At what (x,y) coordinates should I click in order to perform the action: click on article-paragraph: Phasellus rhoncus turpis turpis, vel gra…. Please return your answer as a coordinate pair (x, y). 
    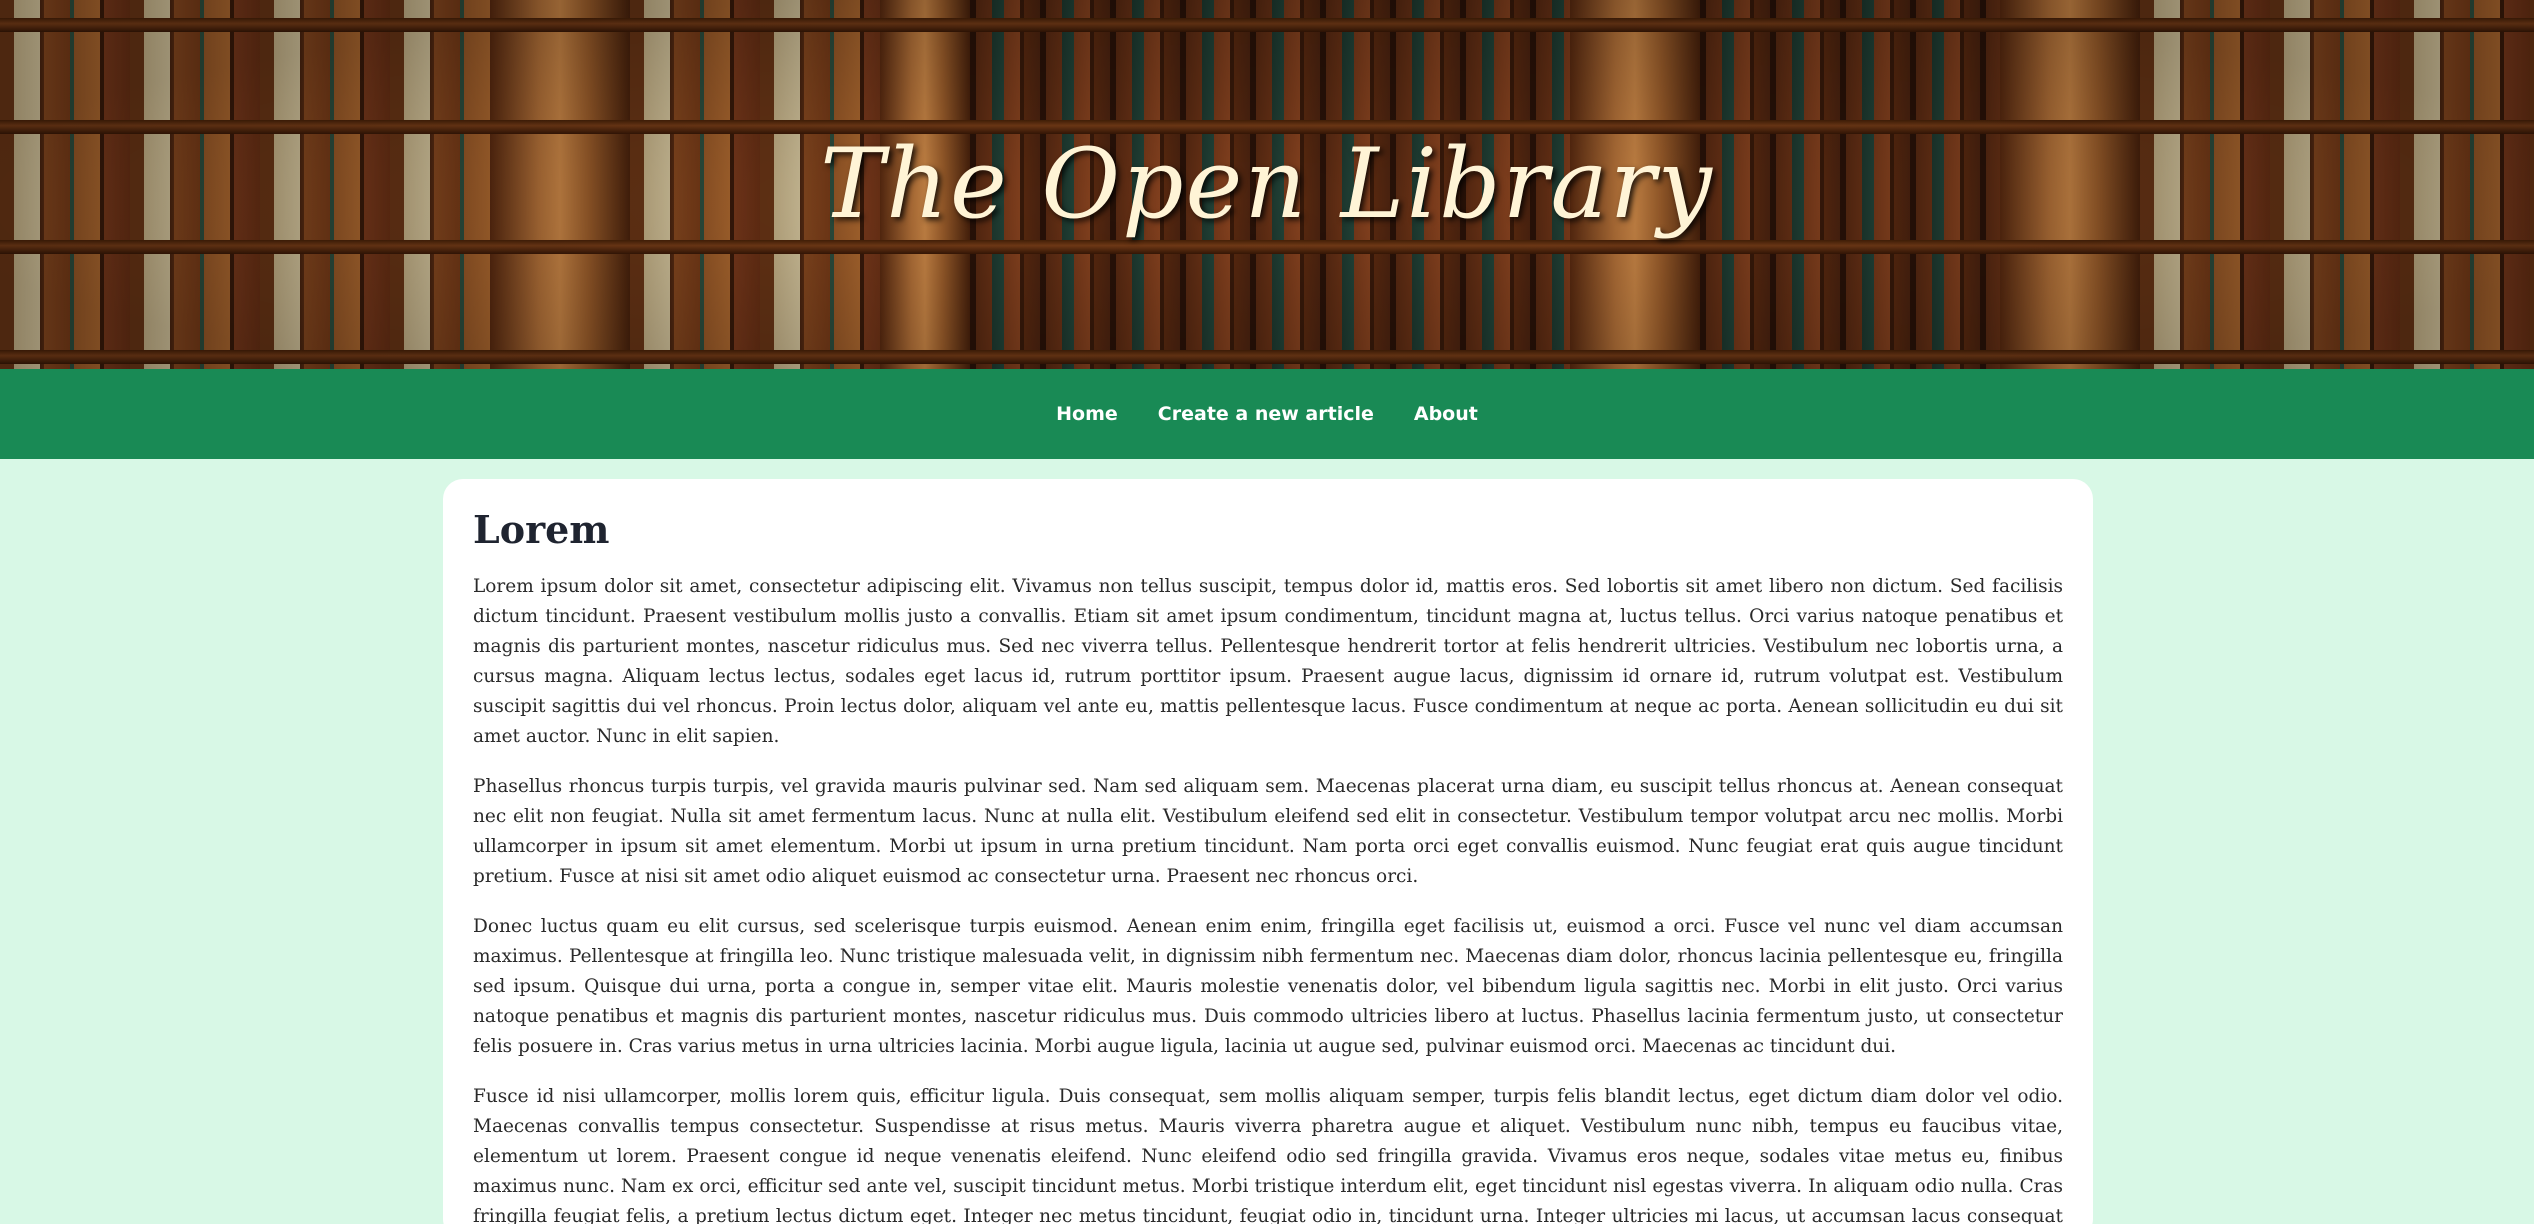
    Looking at the image, I should click on (1268, 831).